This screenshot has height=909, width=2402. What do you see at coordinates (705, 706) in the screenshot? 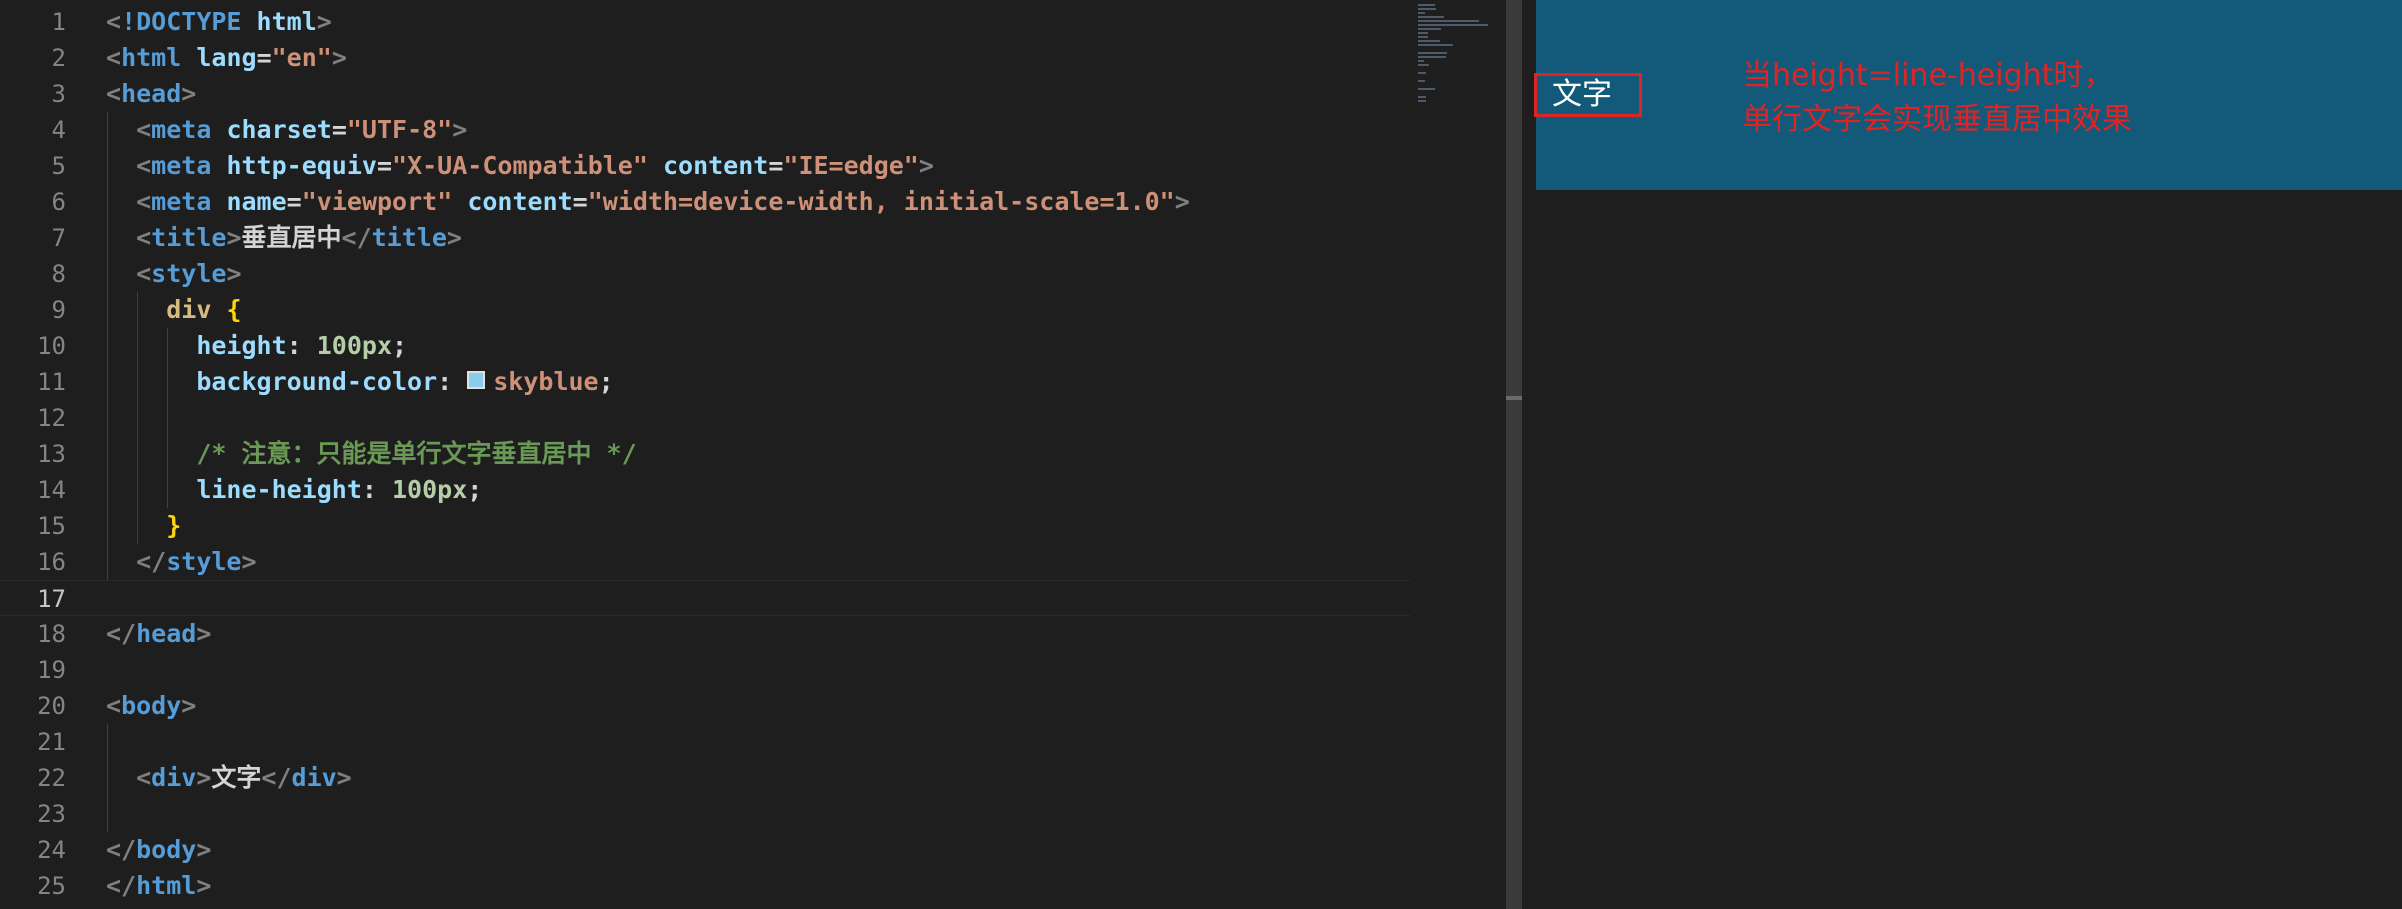
I see `code-line: 20 <body>` at bounding box center [705, 706].